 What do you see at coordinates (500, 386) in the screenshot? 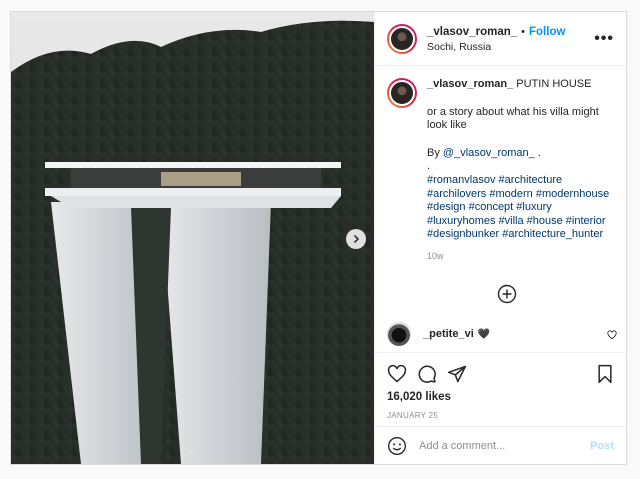
I see `post-actions: 16,020 likes JANUARY 25` at bounding box center [500, 386].